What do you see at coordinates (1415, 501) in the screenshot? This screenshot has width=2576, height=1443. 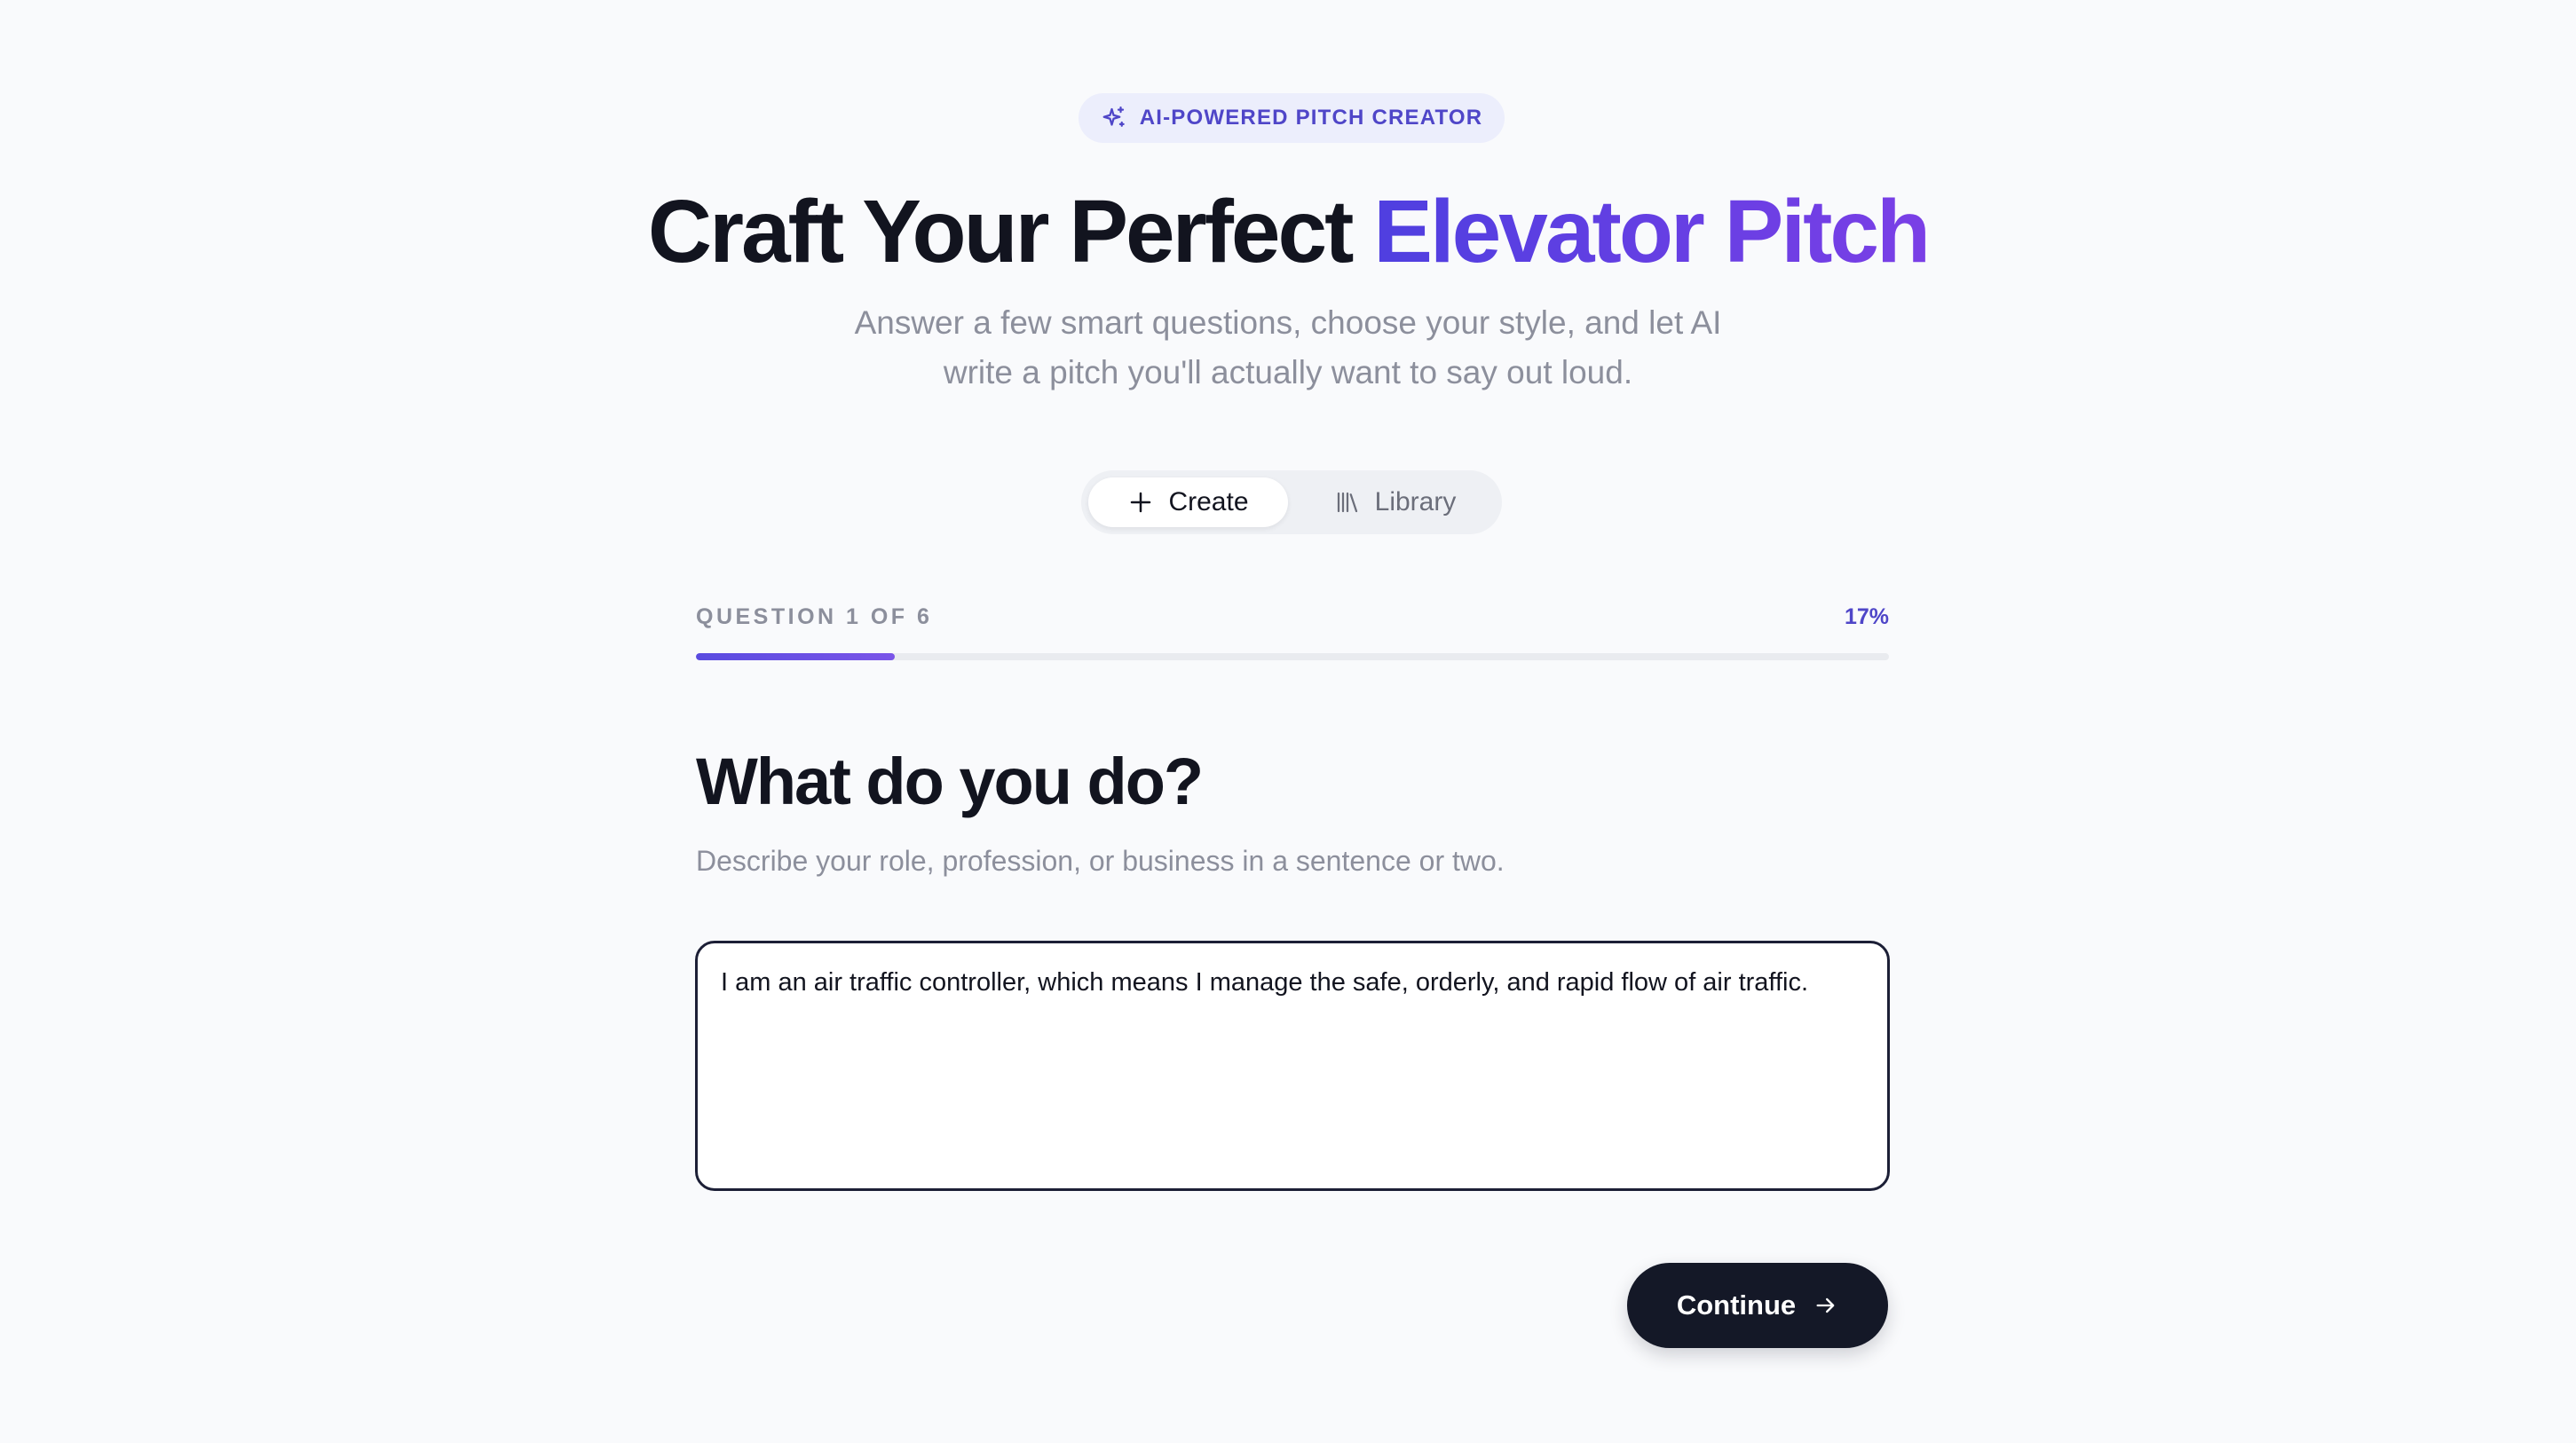 I see `tab-library-label: Library` at bounding box center [1415, 501].